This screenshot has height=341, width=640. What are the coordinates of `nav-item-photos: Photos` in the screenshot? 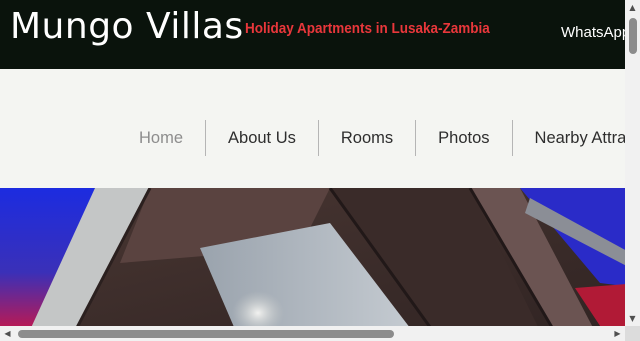 It's located at (463, 138).